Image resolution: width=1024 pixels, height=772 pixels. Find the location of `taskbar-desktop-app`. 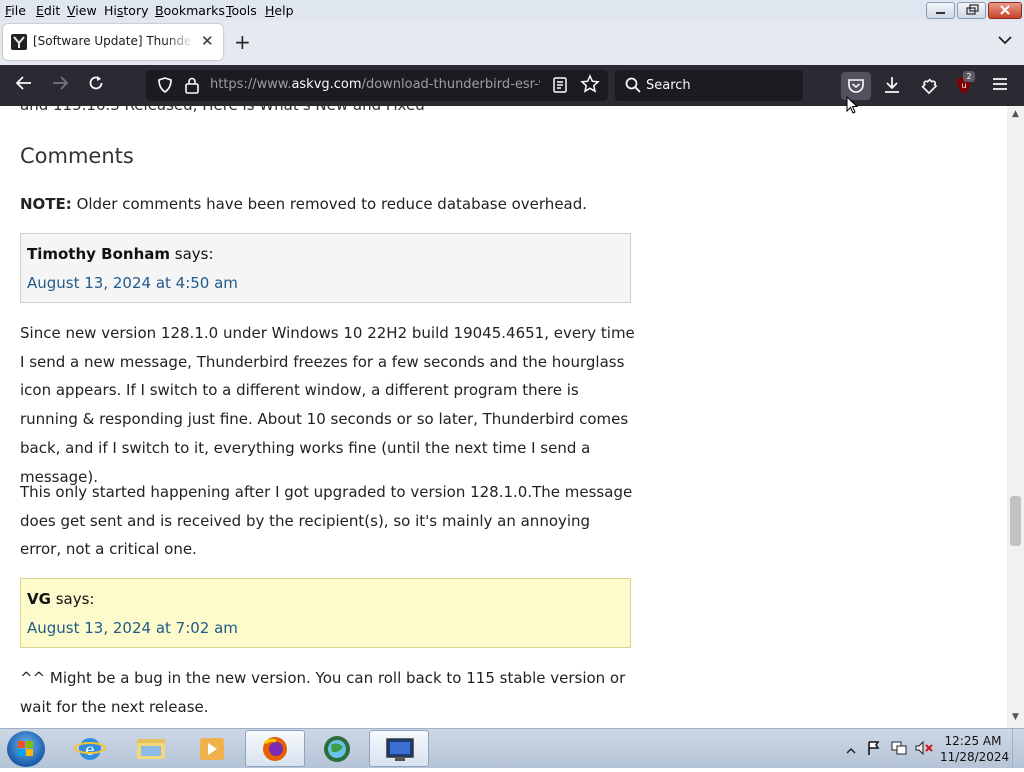

taskbar-desktop-app is located at coordinates (399, 748).